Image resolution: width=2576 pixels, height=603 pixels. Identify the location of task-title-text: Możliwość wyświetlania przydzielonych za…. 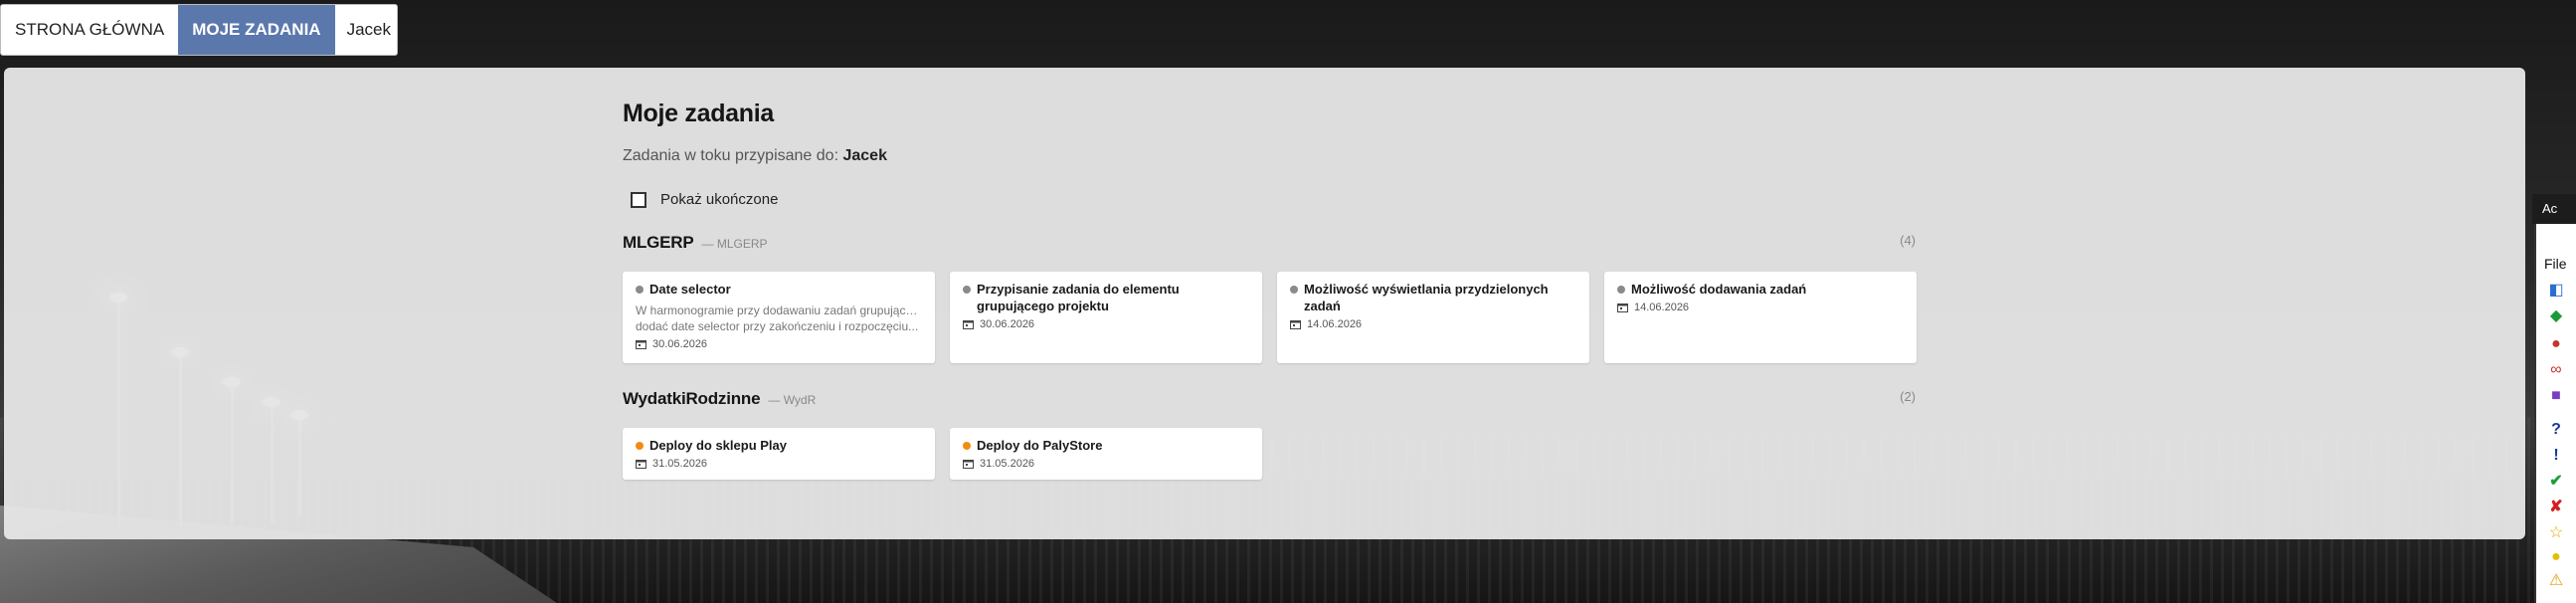
(1426, 297).